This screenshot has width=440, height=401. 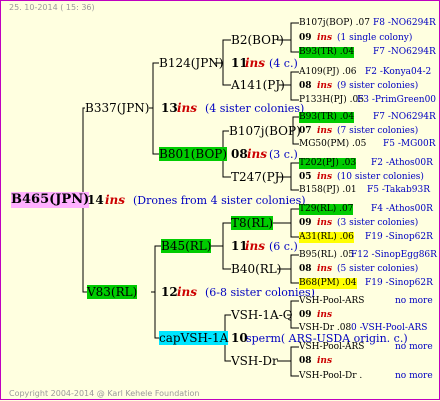 What do you see at coordinates (394, 255) in the screenshot?
I see `gen4-sire-ref: F12 -SinopEgg86R` at bounding box center [394, 255].